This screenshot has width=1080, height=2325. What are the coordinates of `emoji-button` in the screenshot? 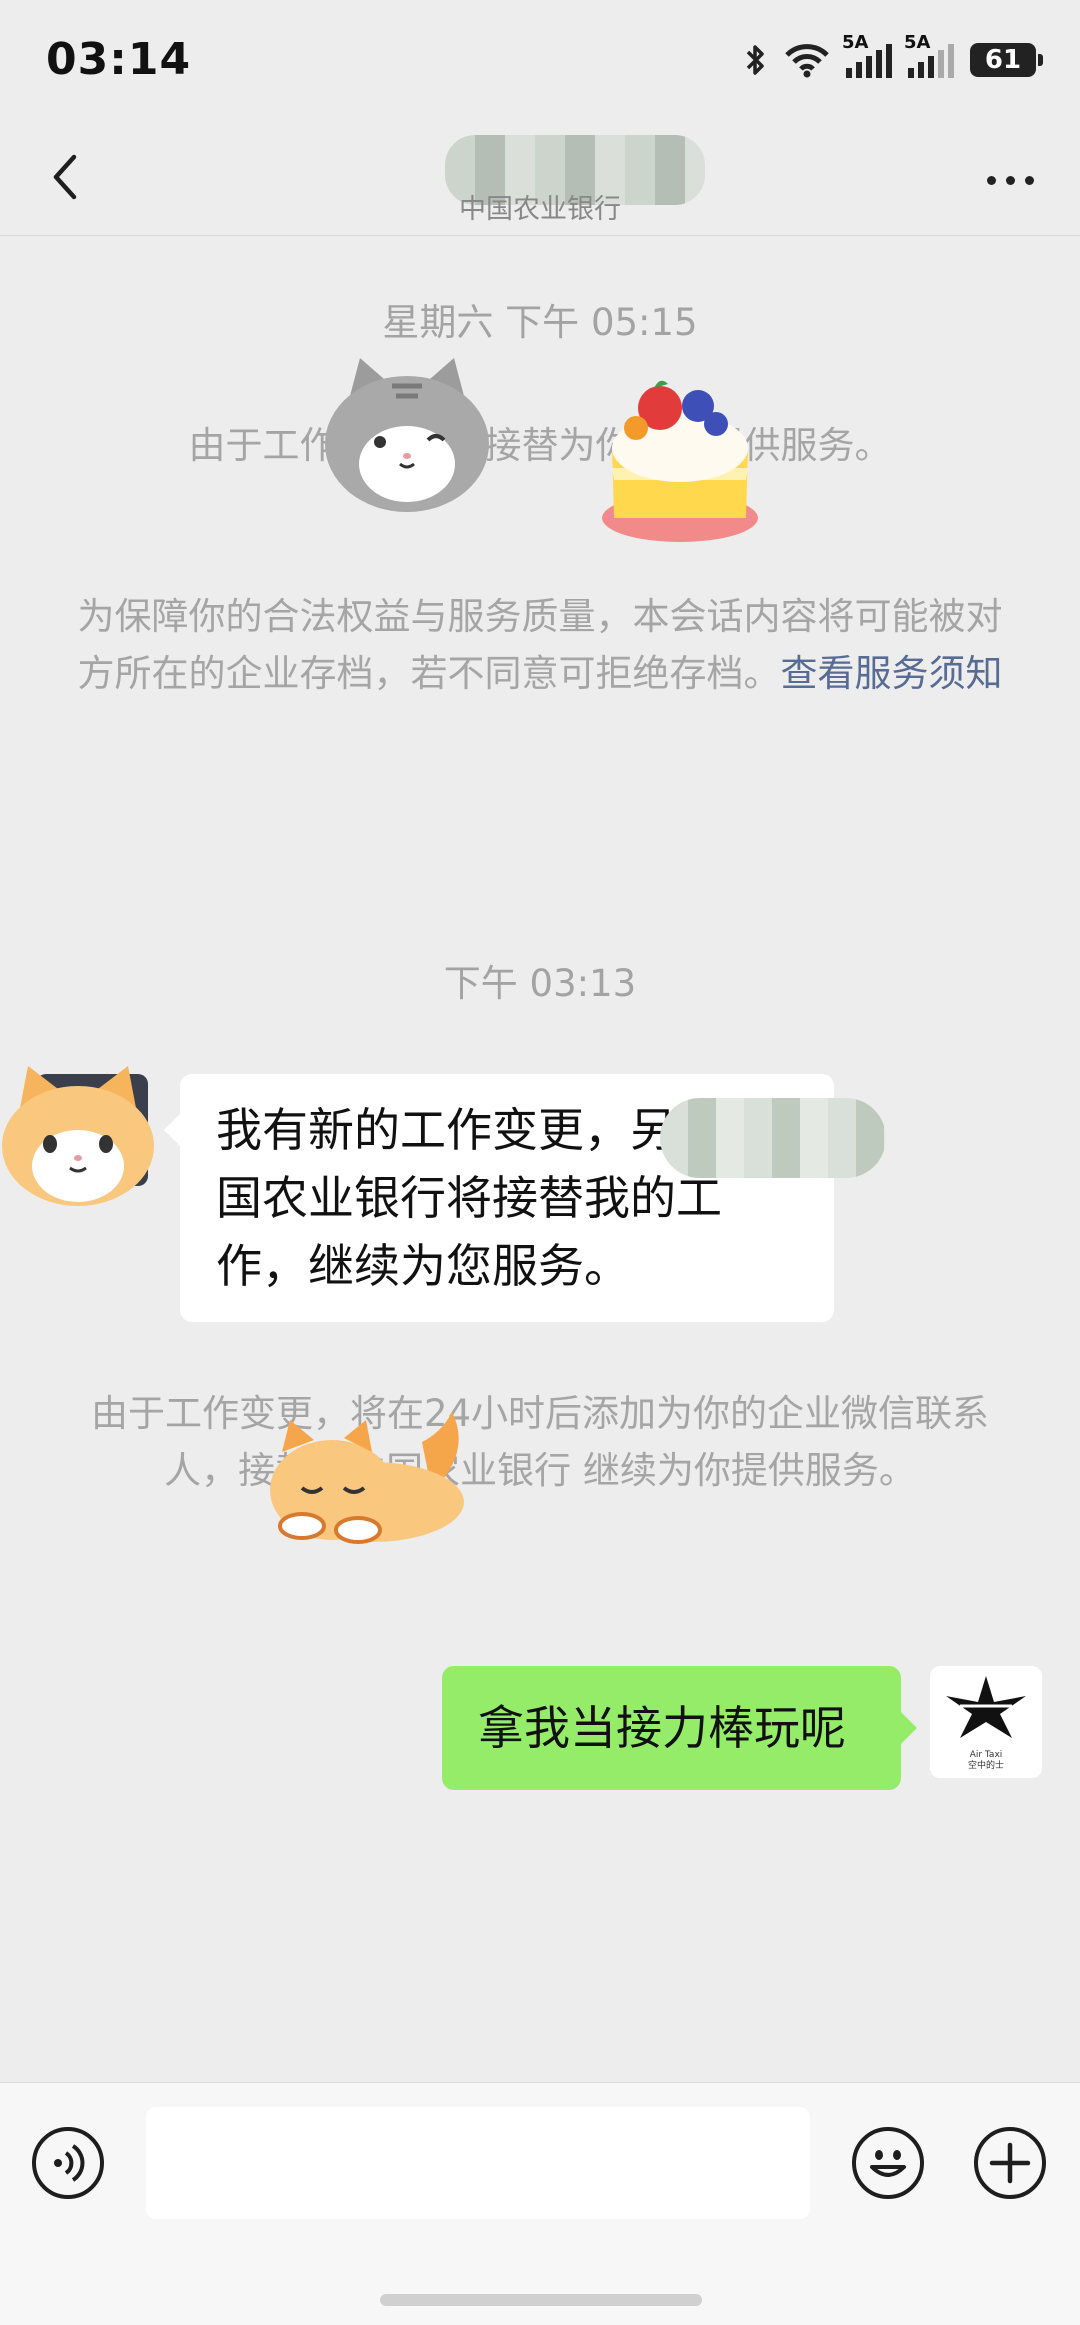 It's located at (888, 2163).